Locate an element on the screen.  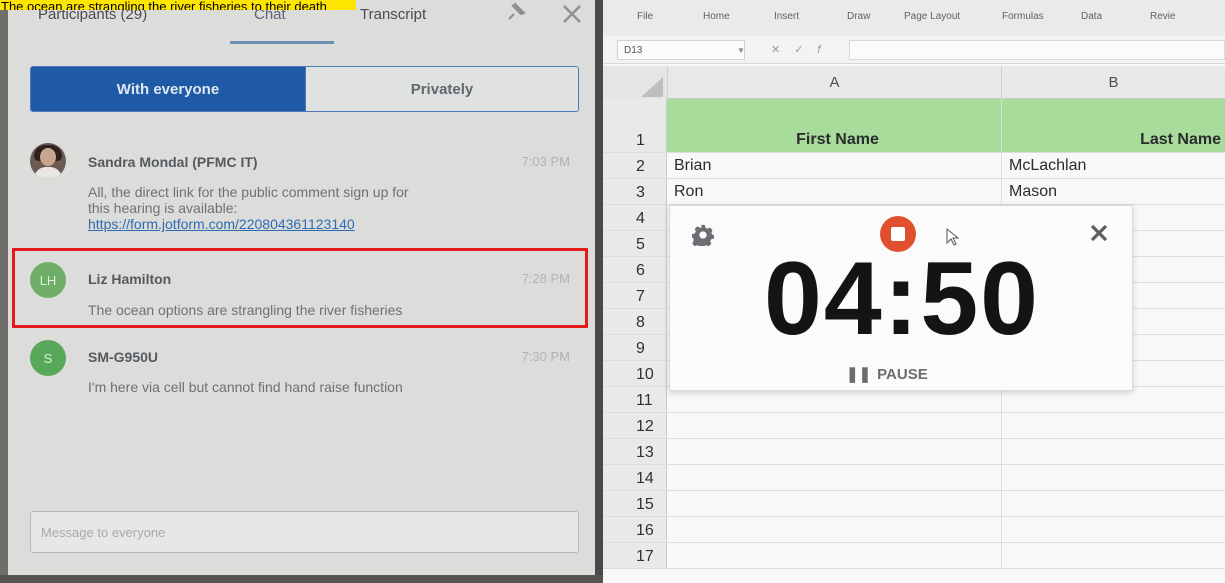
row-number: 13 is located at coordinates (635, 451).